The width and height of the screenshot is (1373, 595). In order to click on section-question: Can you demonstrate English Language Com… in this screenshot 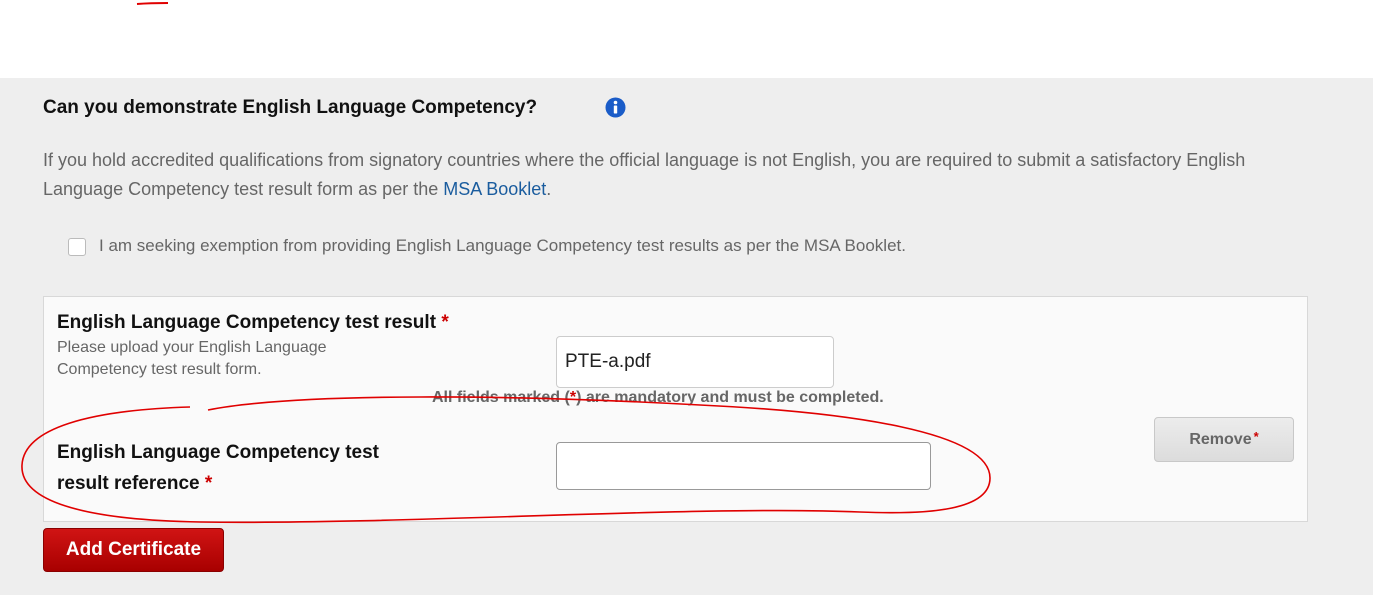, I will do `click(290, 107)`.